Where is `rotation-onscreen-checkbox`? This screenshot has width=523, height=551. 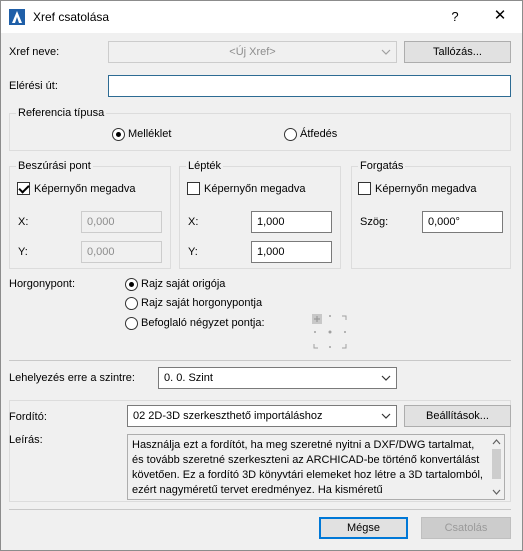 rotation-onscreen-checkbox is located at coordinates (364, 188).